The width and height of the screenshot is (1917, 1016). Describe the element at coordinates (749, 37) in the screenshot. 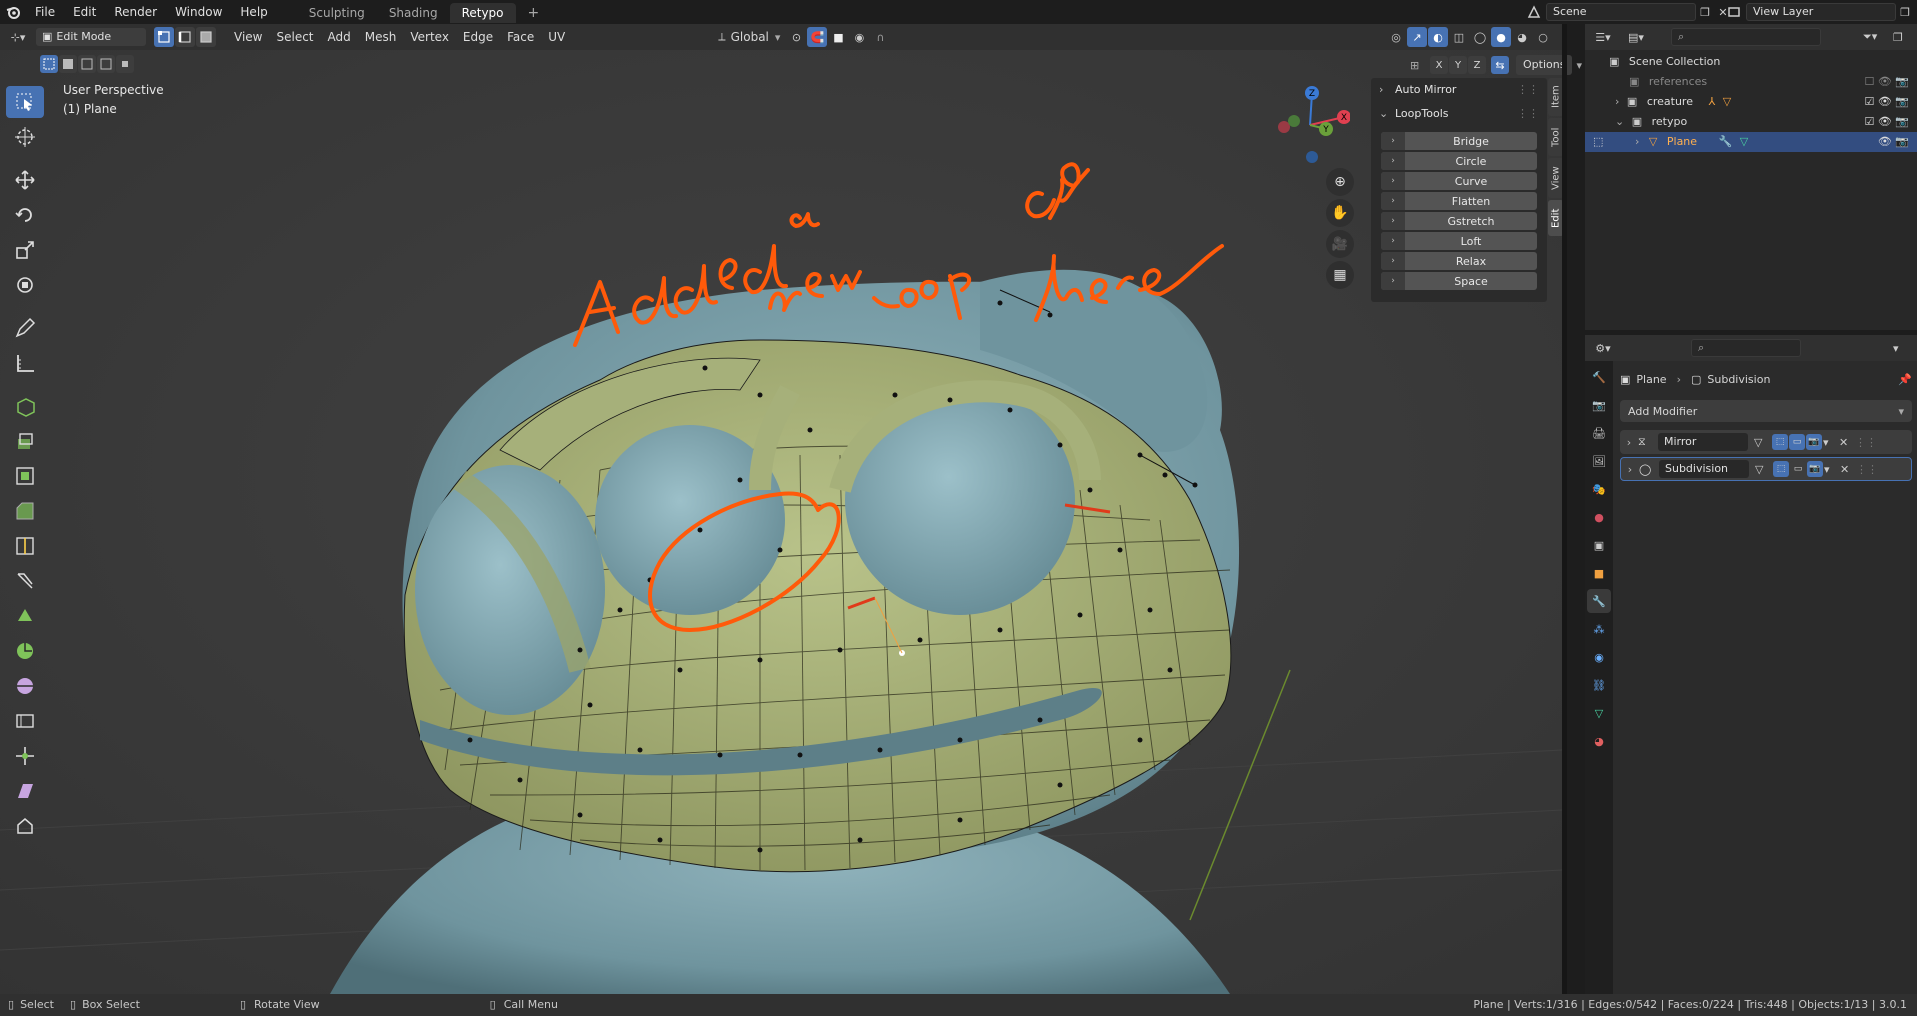

I see `transform-orientation-dropdown: ⟂ Global ▾` at that location.